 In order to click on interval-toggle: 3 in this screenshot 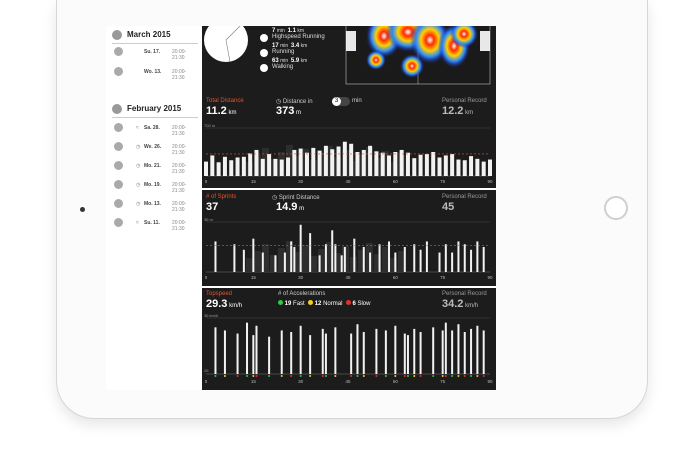, I will do `click(341, 101)`.